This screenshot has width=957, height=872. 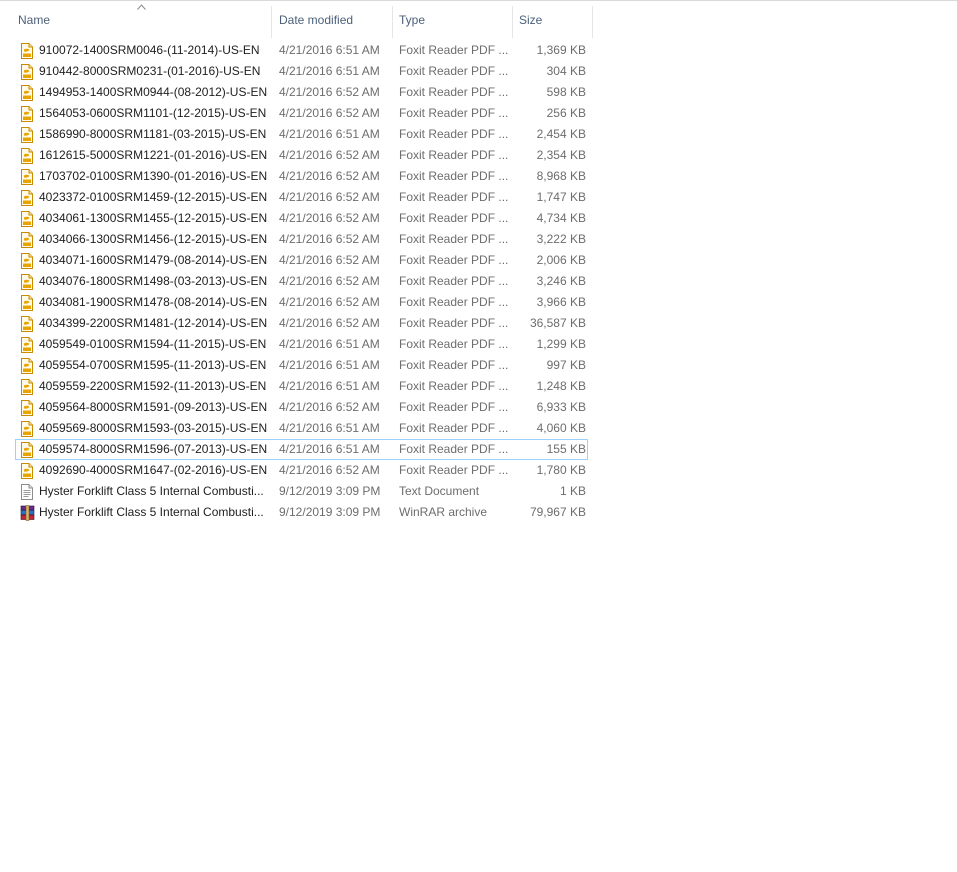 I want to click on column-header-size: Size, so click(x=552, y=19).